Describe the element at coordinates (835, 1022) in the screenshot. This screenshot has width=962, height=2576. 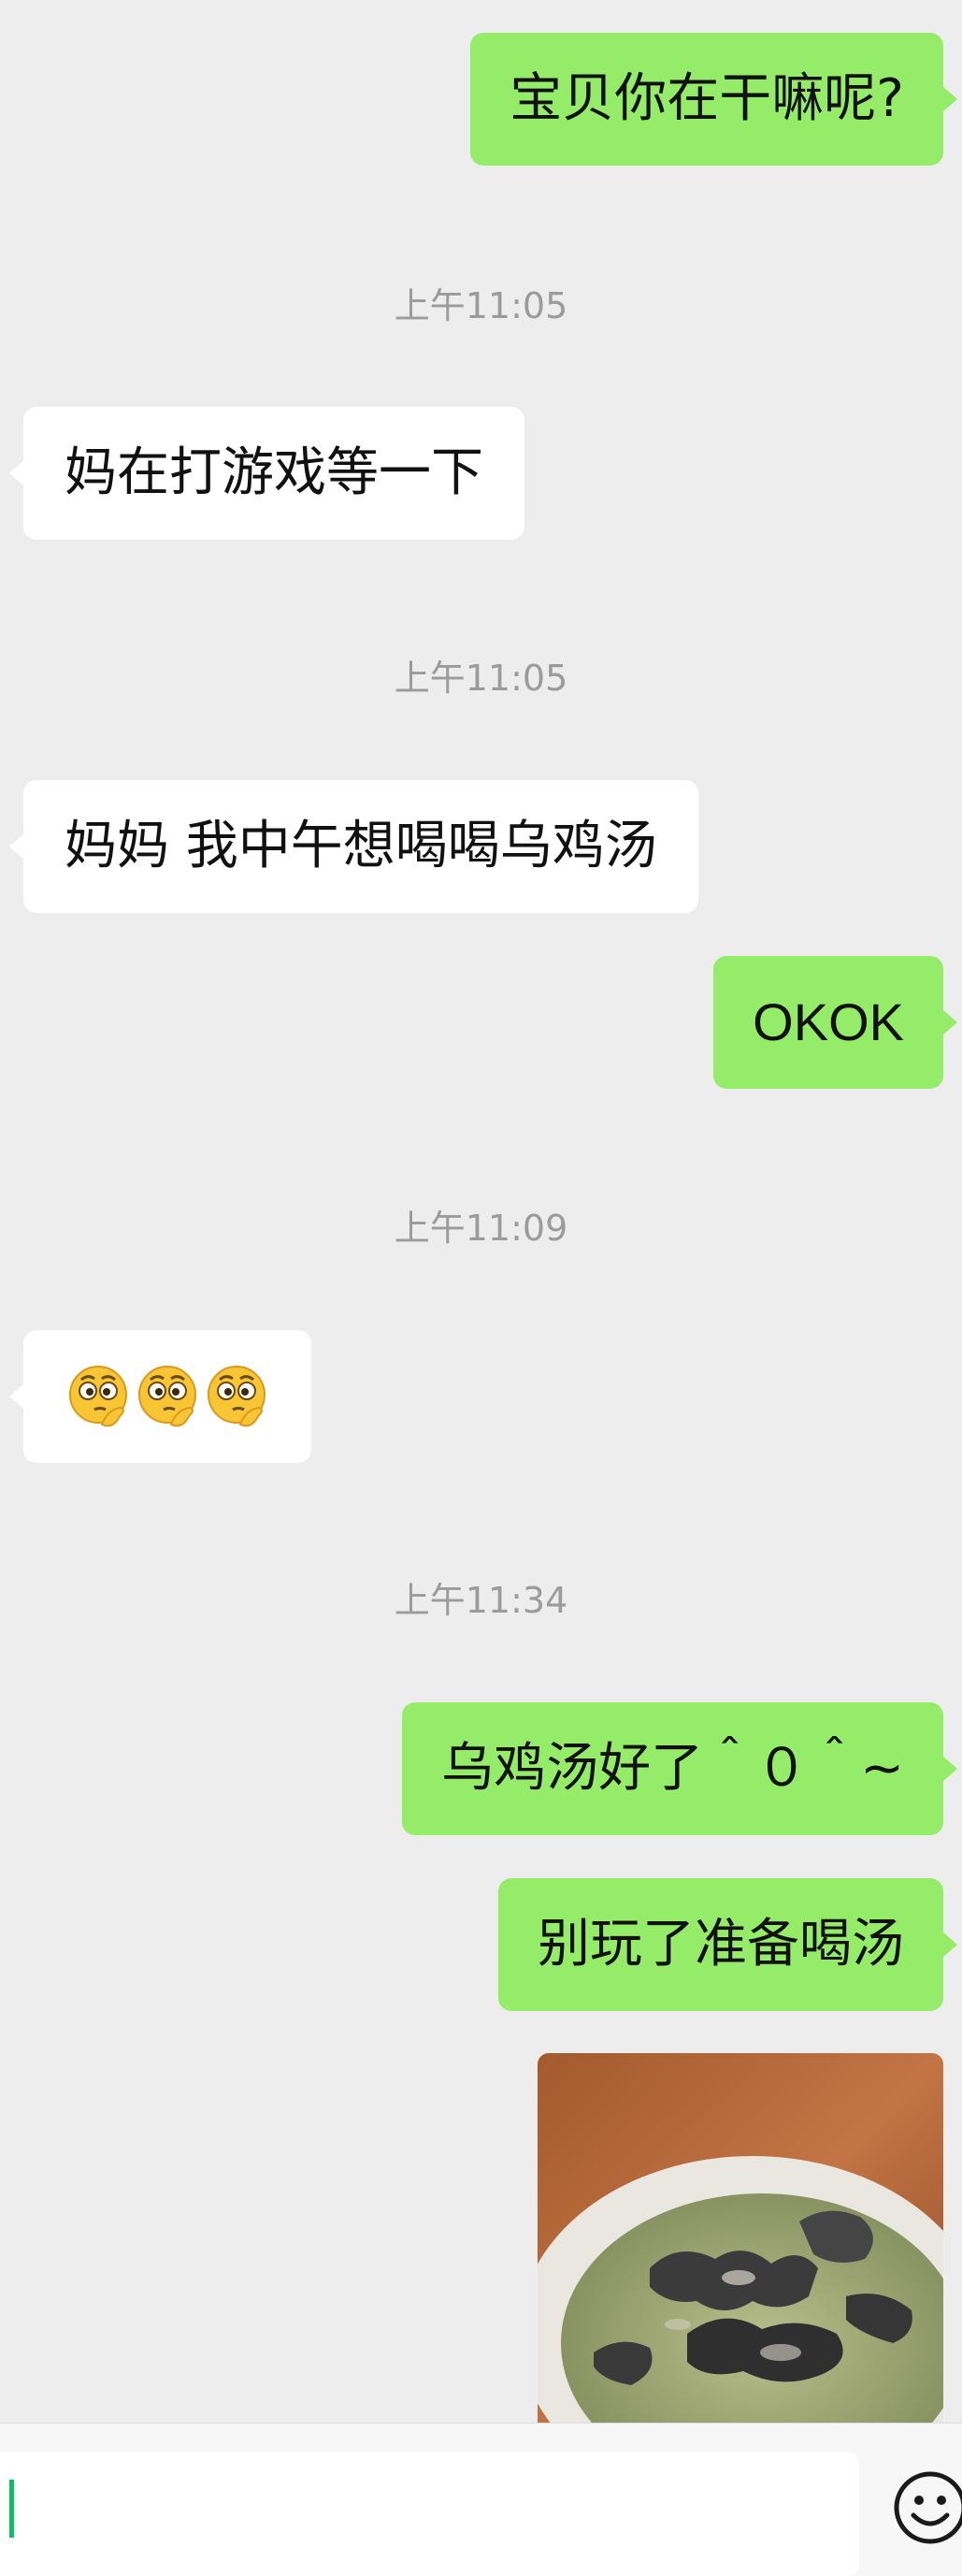
I see `outgoing-message: OKOK` at that location.